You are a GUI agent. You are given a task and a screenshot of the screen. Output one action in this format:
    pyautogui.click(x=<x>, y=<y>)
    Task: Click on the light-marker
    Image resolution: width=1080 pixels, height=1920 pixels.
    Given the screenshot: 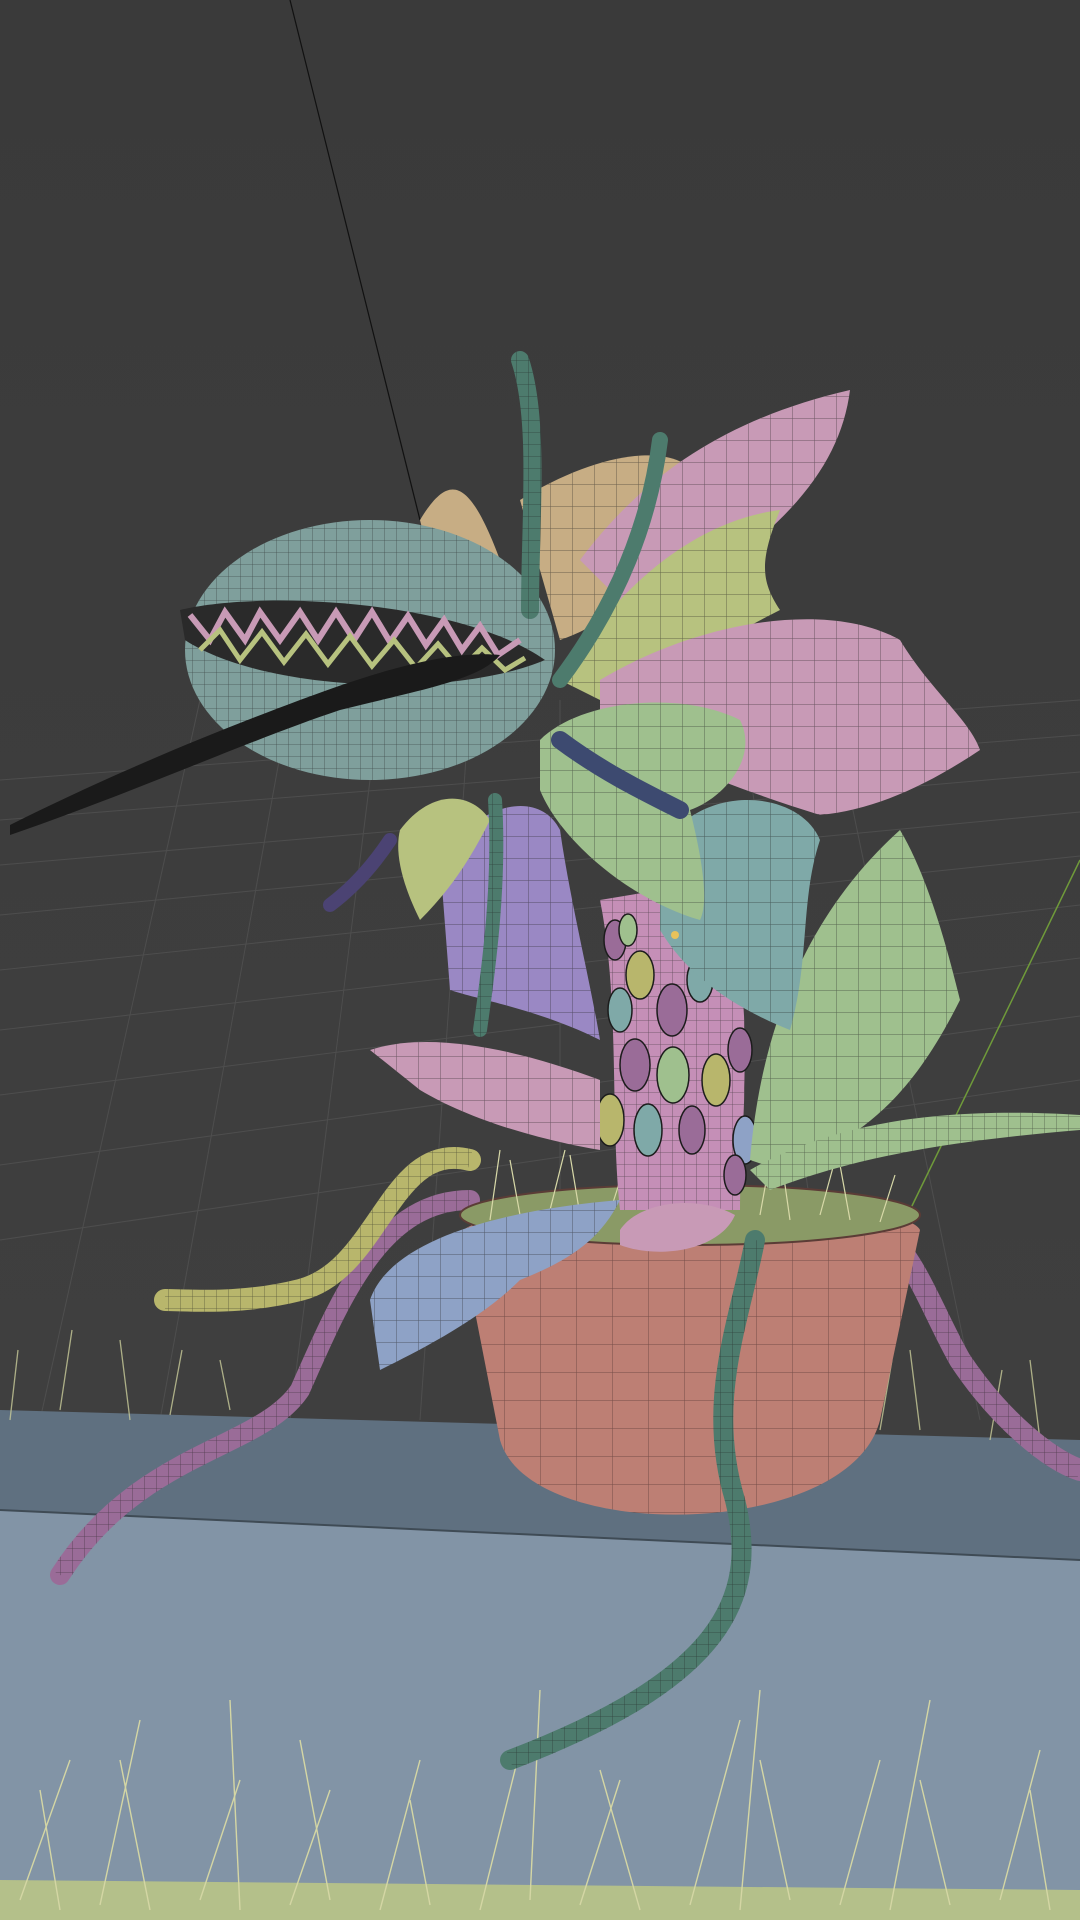 What is the action you would take?
    pyautogui.click(x=675, y=935)
    